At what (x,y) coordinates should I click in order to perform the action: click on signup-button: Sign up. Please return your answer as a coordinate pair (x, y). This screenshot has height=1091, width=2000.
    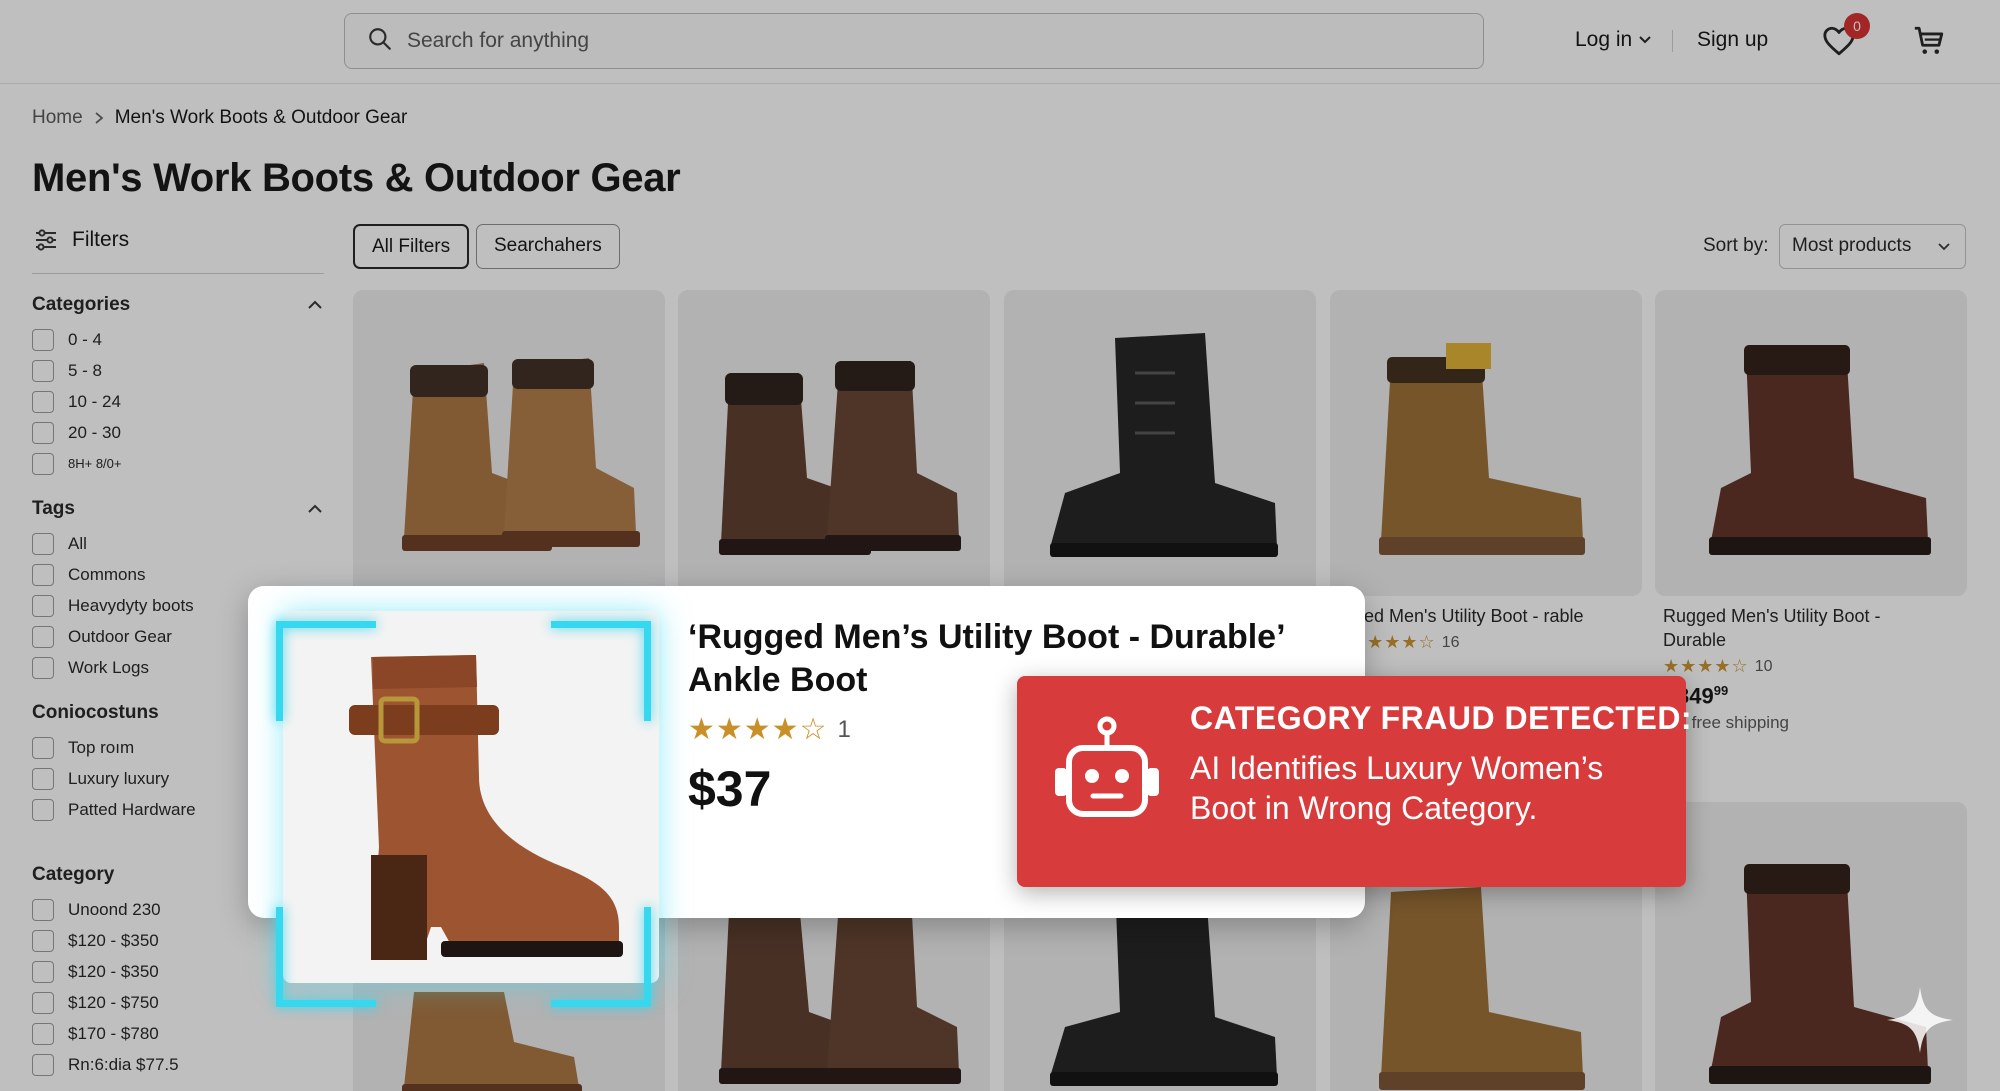
    Looking at the image, I should click on (1732, 40).